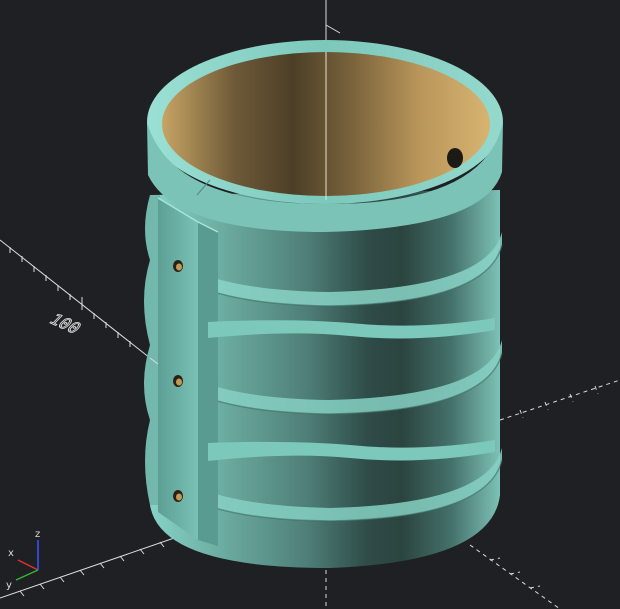 The image size is (620, 609). I want to click on hinge-tab, so click(178, 369).